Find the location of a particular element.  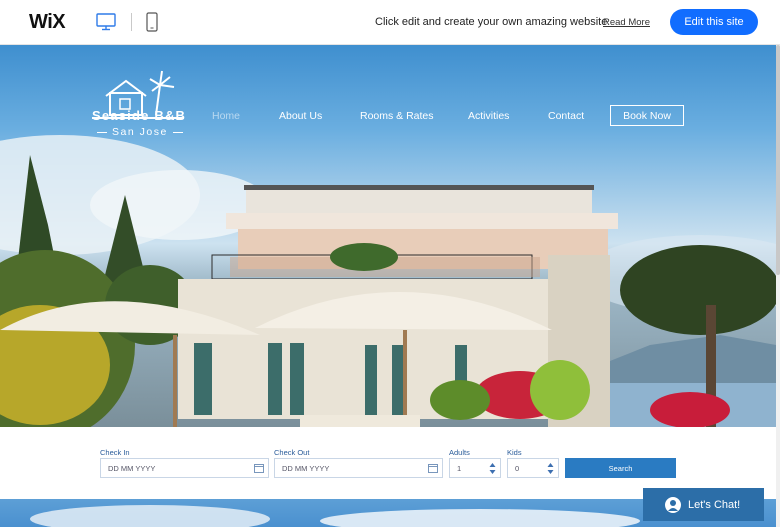

check-out-label: Check Out is located at coordinates (292, 452).